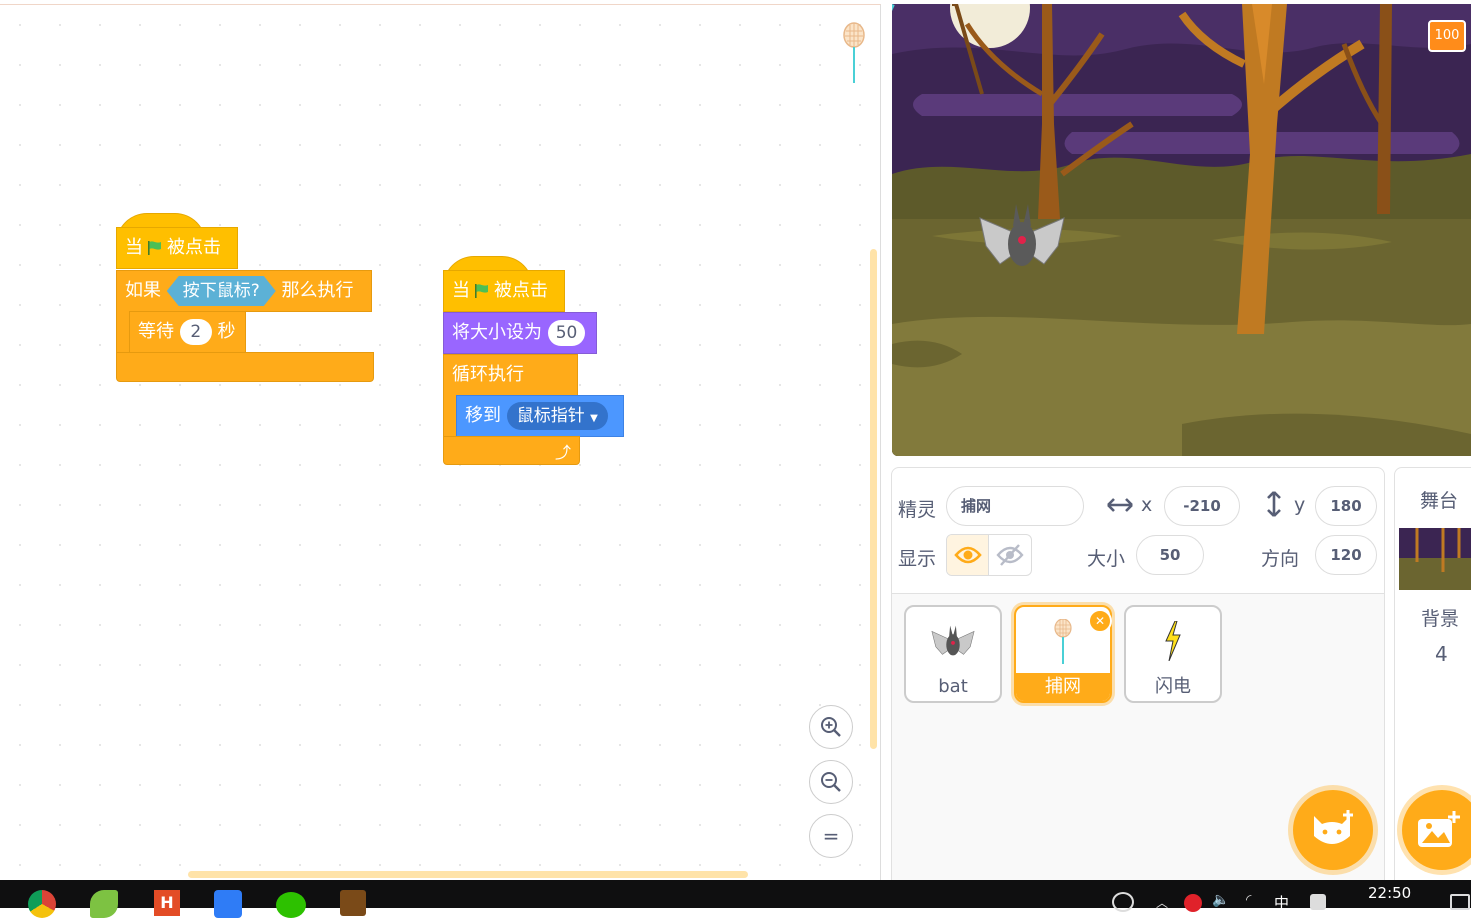  Describe the element at coordinates (562, 452) in the screenshot. I see `loop-arrow-icon: ⤴` at that location.